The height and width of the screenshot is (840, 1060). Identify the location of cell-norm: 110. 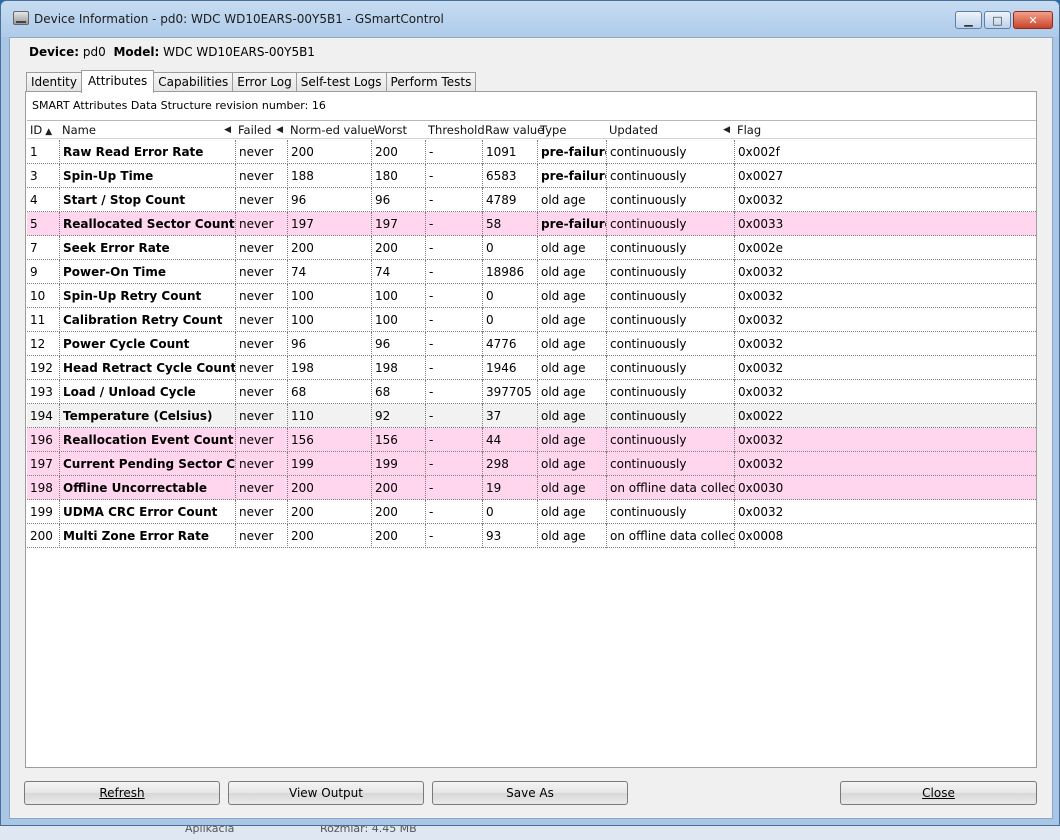
(329, 416).